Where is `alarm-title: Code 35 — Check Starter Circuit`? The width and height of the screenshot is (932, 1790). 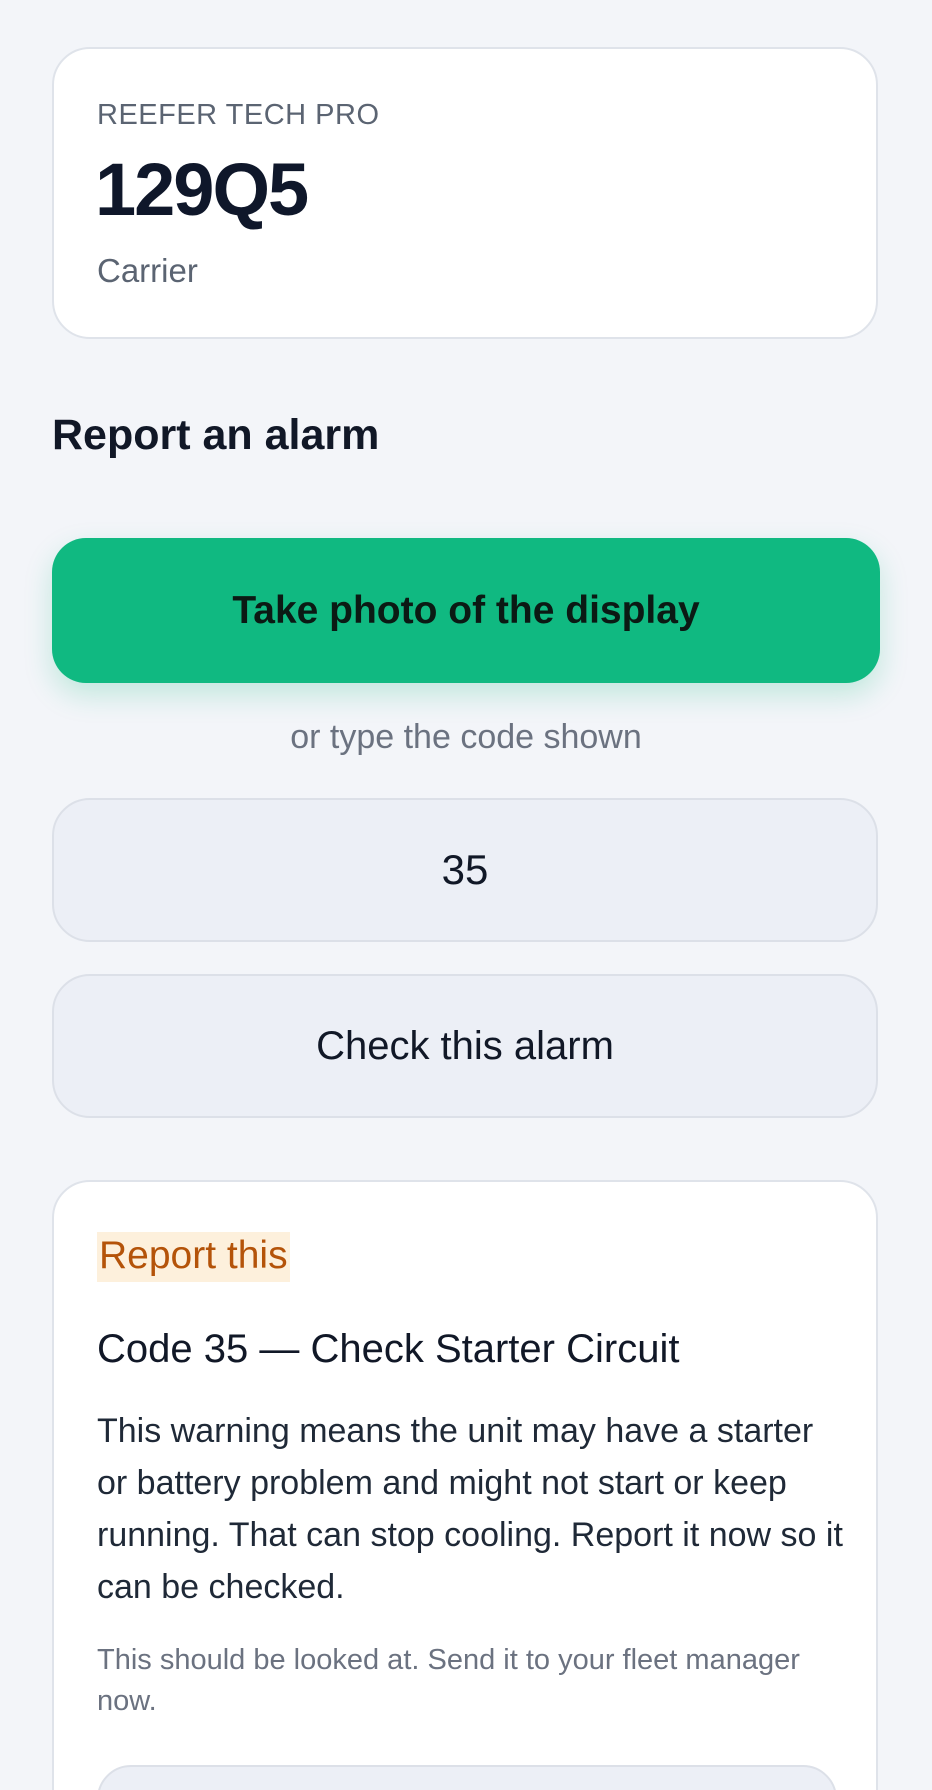
alarm-title: Code 35 — Check Starter Circuit is located at coordinates (388, 1349).